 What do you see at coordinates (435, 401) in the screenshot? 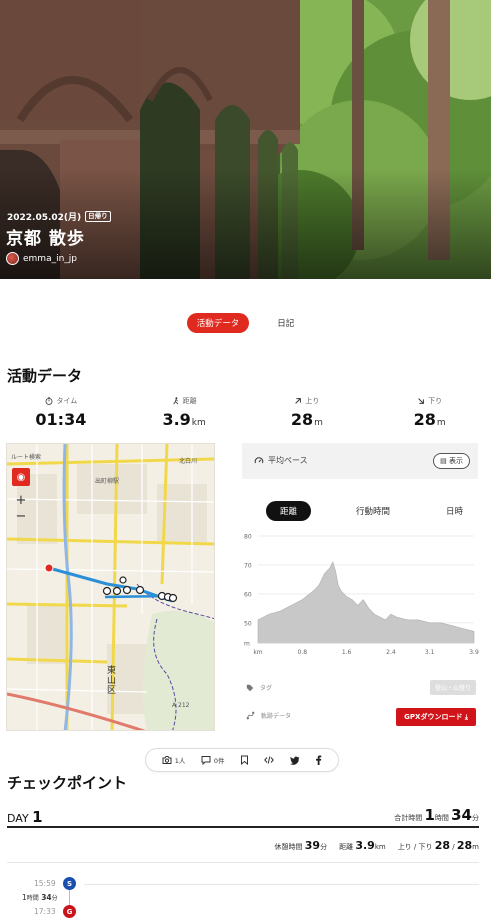
I see `stat-label: 下り` at bounding box center [435, 401].